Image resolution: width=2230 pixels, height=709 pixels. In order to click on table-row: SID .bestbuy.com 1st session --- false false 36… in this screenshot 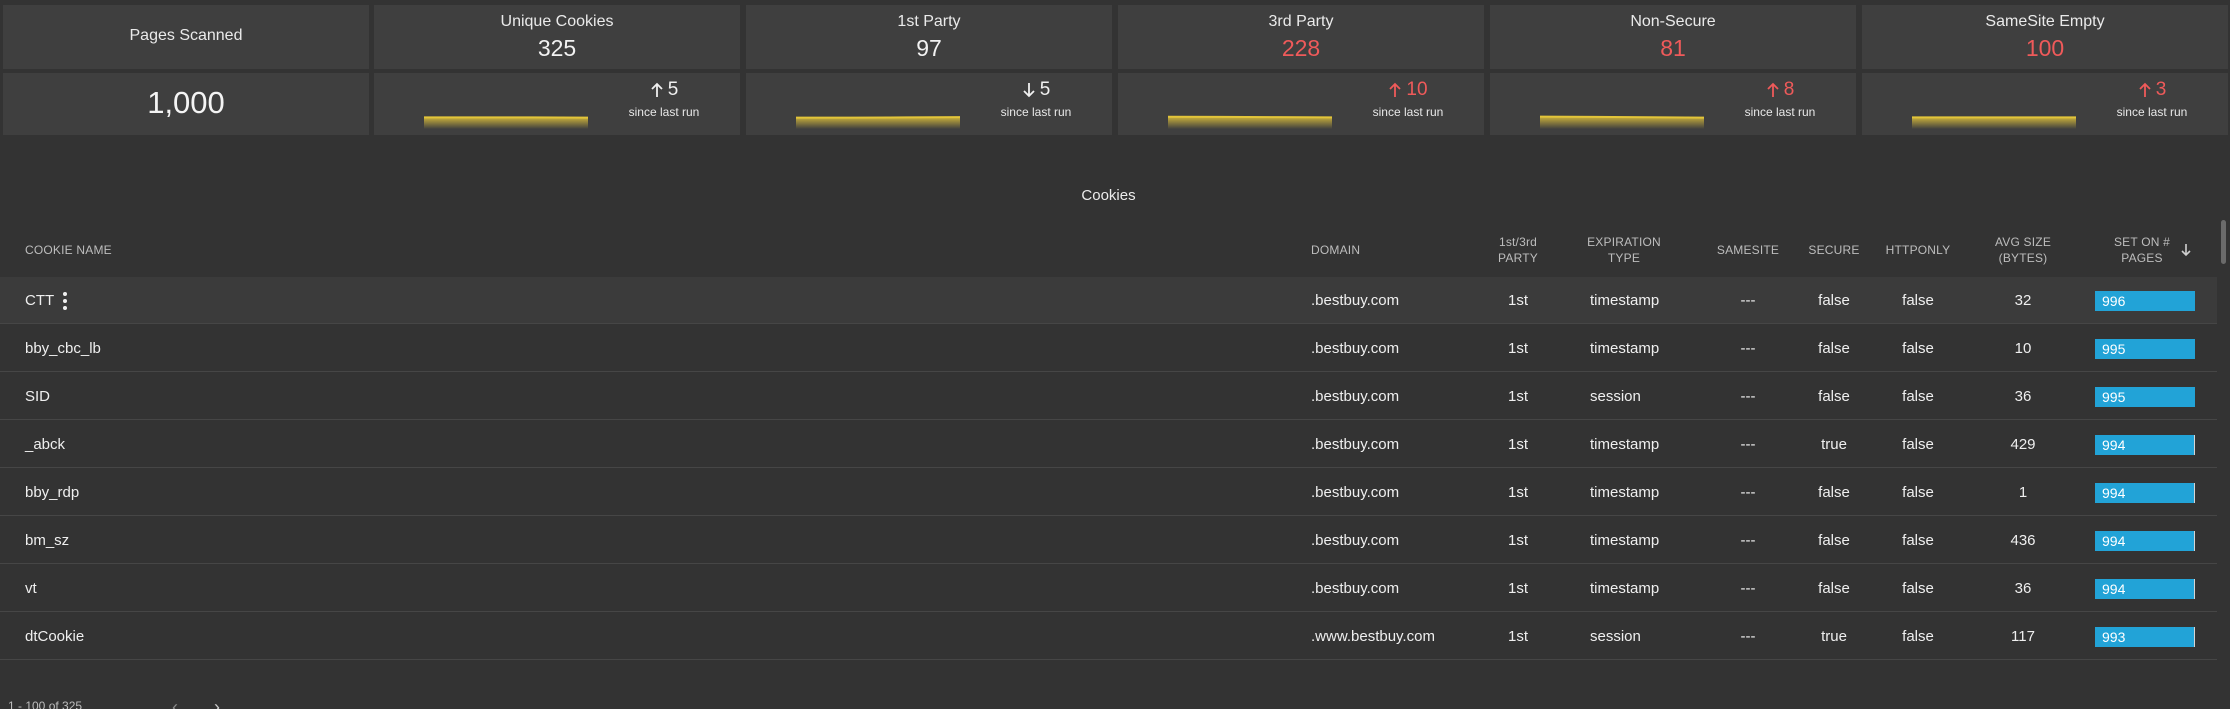, I will do `click(1108, 396)`.